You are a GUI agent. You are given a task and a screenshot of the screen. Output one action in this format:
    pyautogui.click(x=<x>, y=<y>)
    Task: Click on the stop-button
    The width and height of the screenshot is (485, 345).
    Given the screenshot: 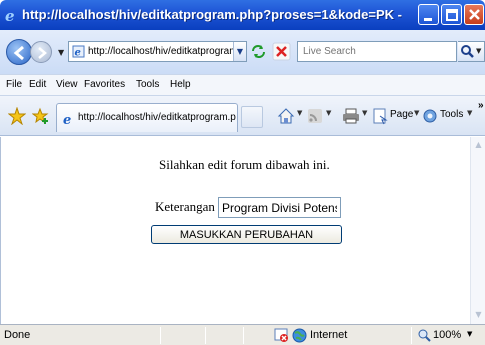 What is the action you would take?
    pyautogui.click(x=281, y=51)
    